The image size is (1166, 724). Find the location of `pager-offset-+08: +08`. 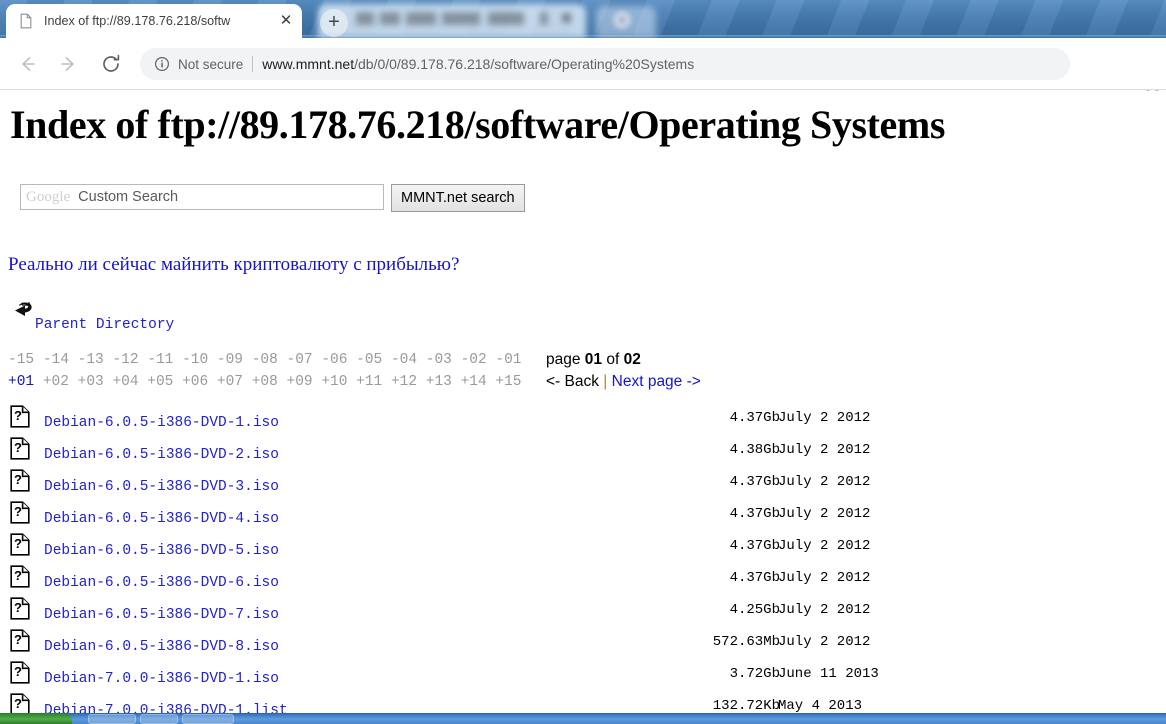

pager-offset-+08: +08 is located at coordinates (265, 382).